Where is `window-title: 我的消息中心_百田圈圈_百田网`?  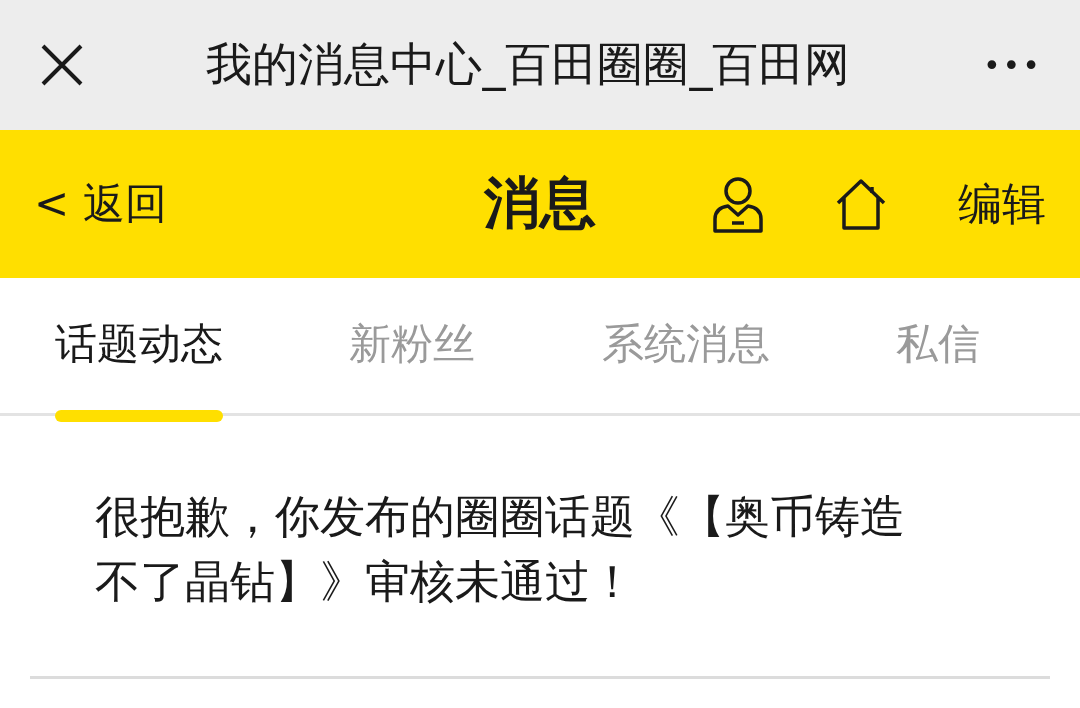 window-title: 我的消息中心_百田圈圈_百田网 is located at coordinates (528, 64).